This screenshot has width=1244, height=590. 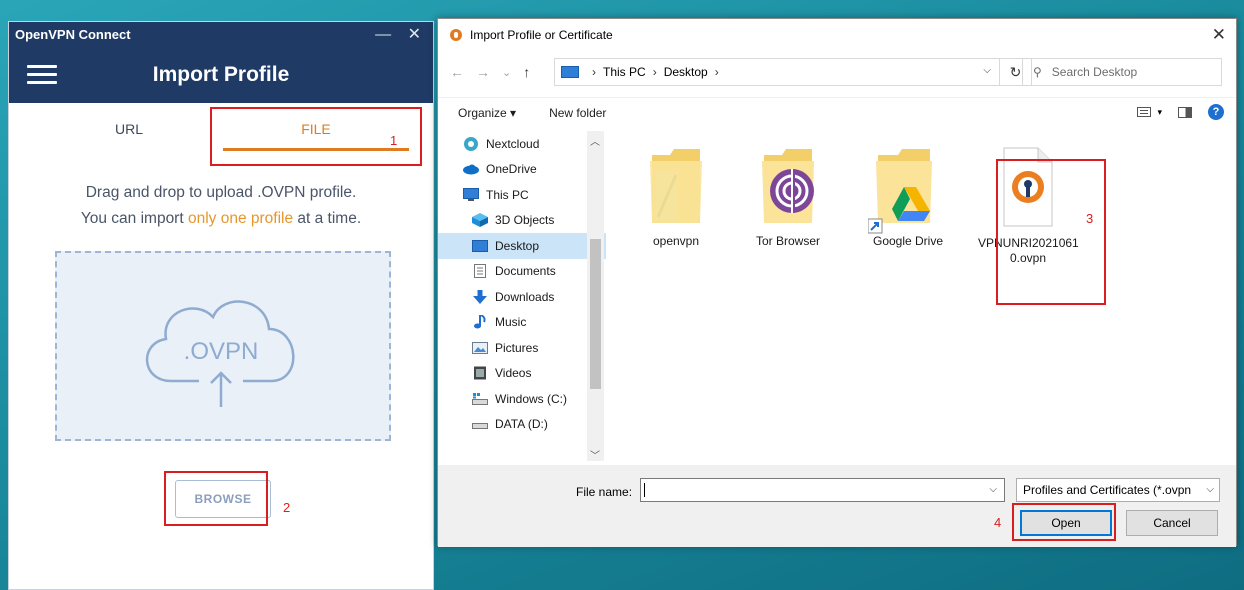 What do you see at coordinates (513, 373) in the screenshot?
I see `sidebar-item-label: Videos` at bounding box center [513, 373].